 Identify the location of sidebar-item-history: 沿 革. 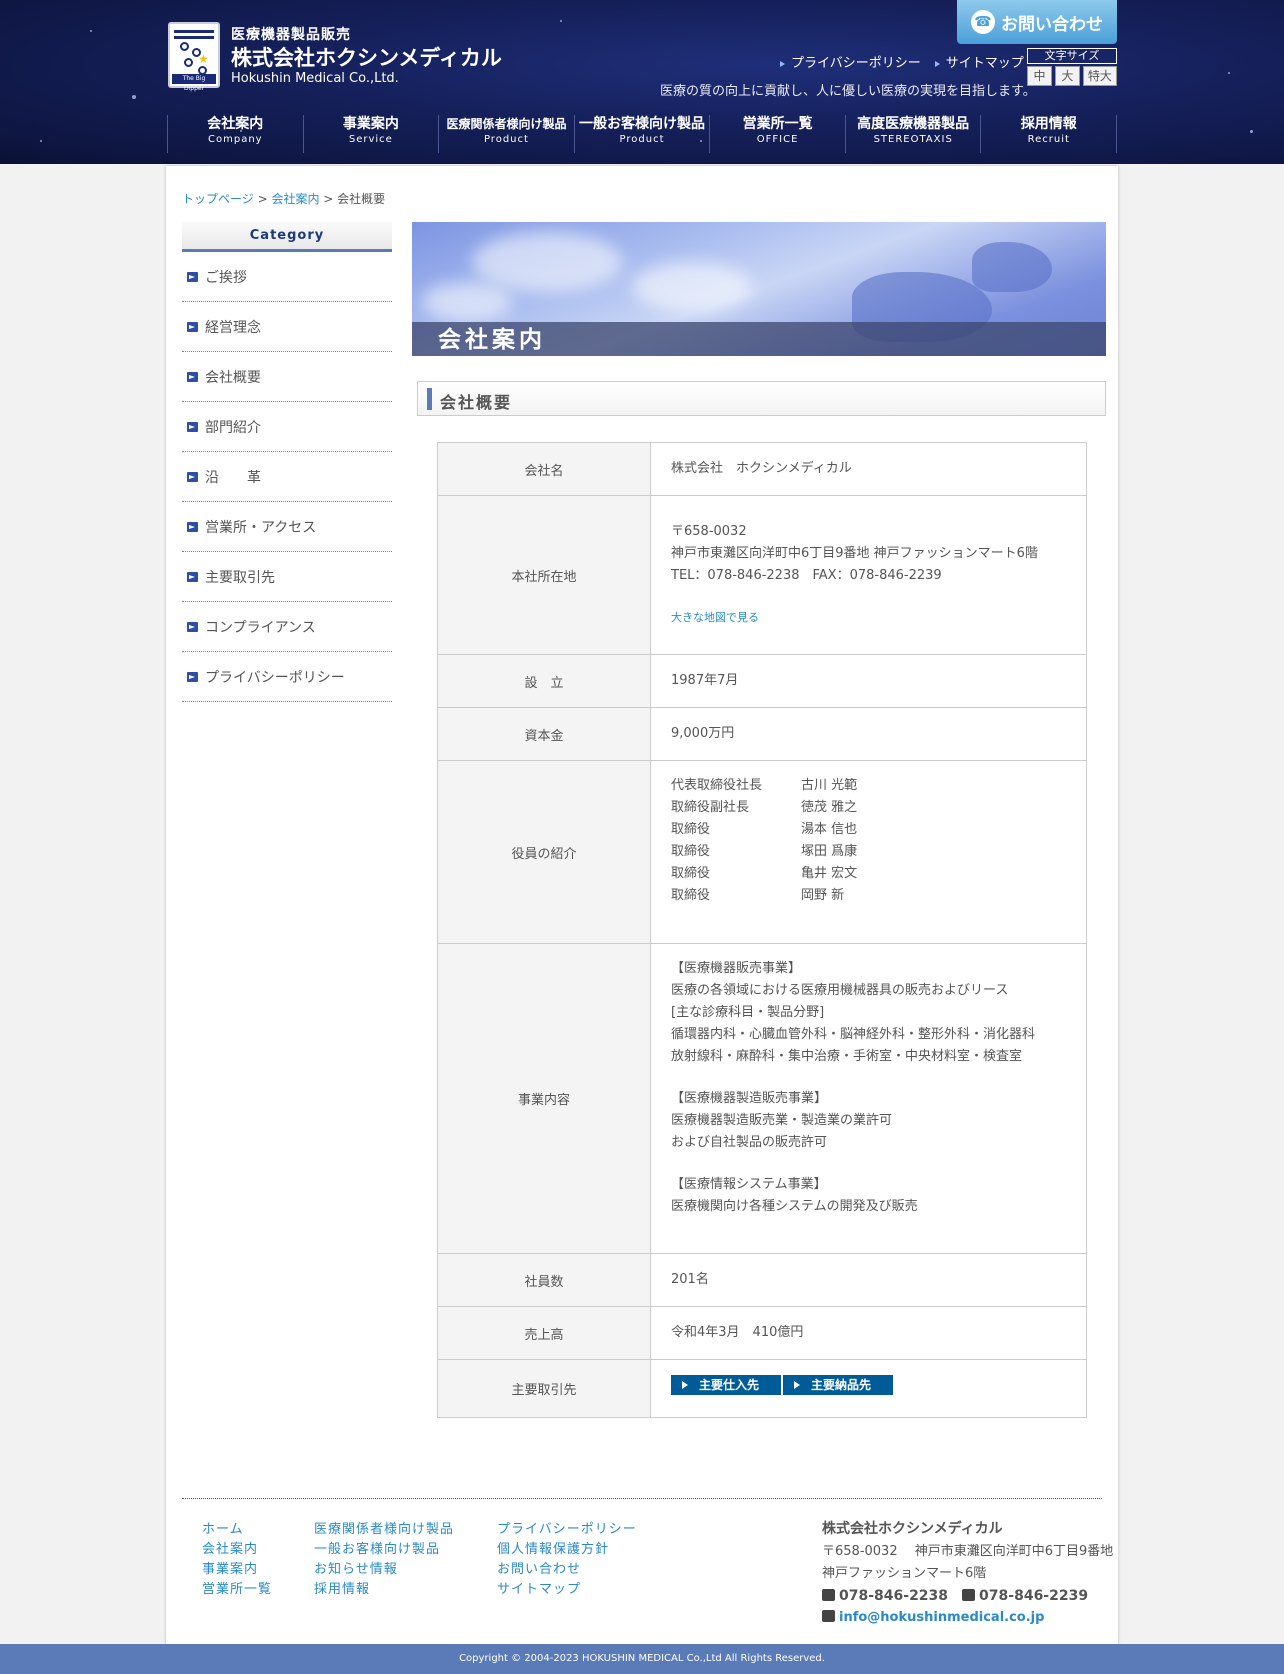
(287, 477).